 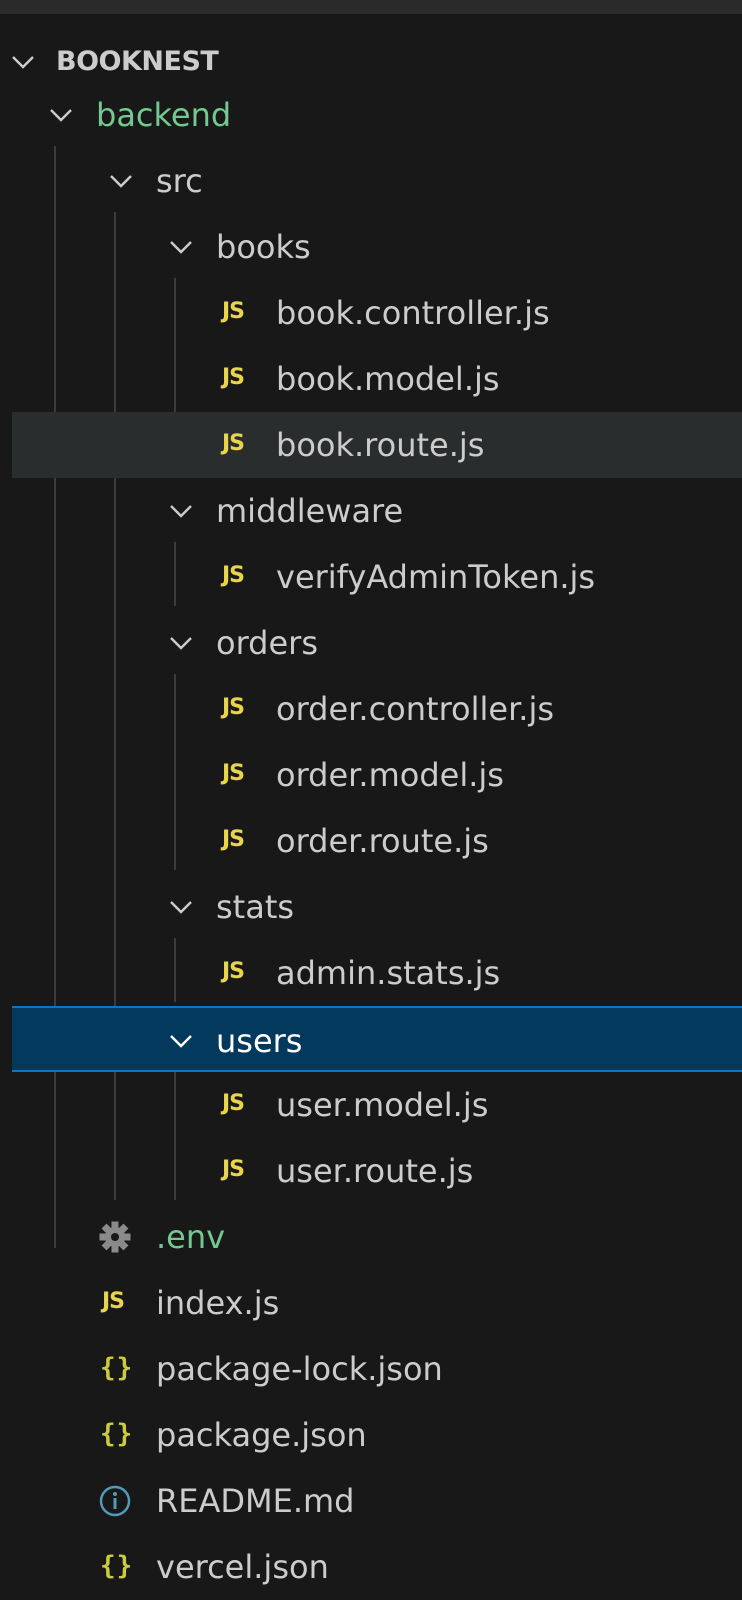 What do you see at coordinates (255, 1501) in the screenshot?
I see `tree-item-label: README.md` at bounding box center [255, 1501].